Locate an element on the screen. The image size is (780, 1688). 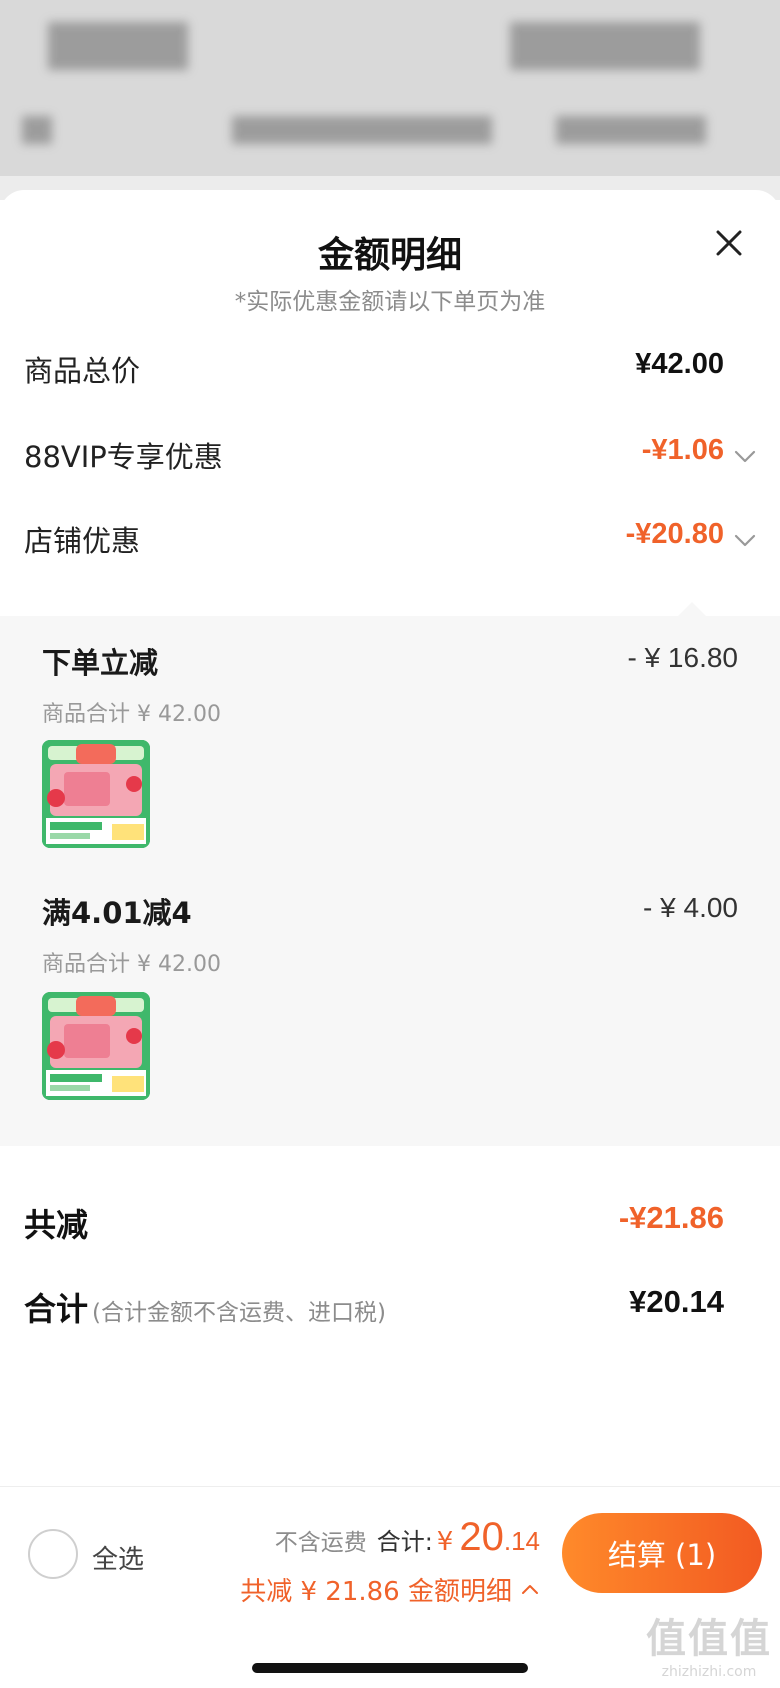
close-icon is located at coordinates (729, 243).